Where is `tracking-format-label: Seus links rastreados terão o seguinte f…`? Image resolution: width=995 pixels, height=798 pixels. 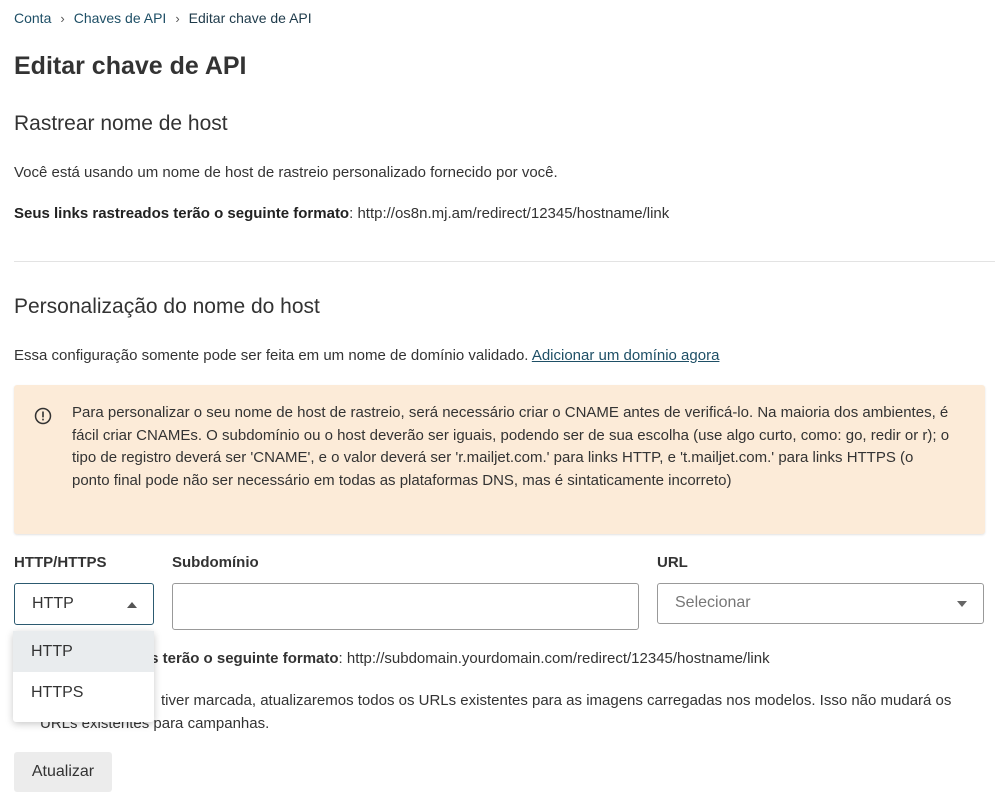 tracking-format-label: Seus links rastreados terão o seguinte f… is located at coordinates (182, 213).